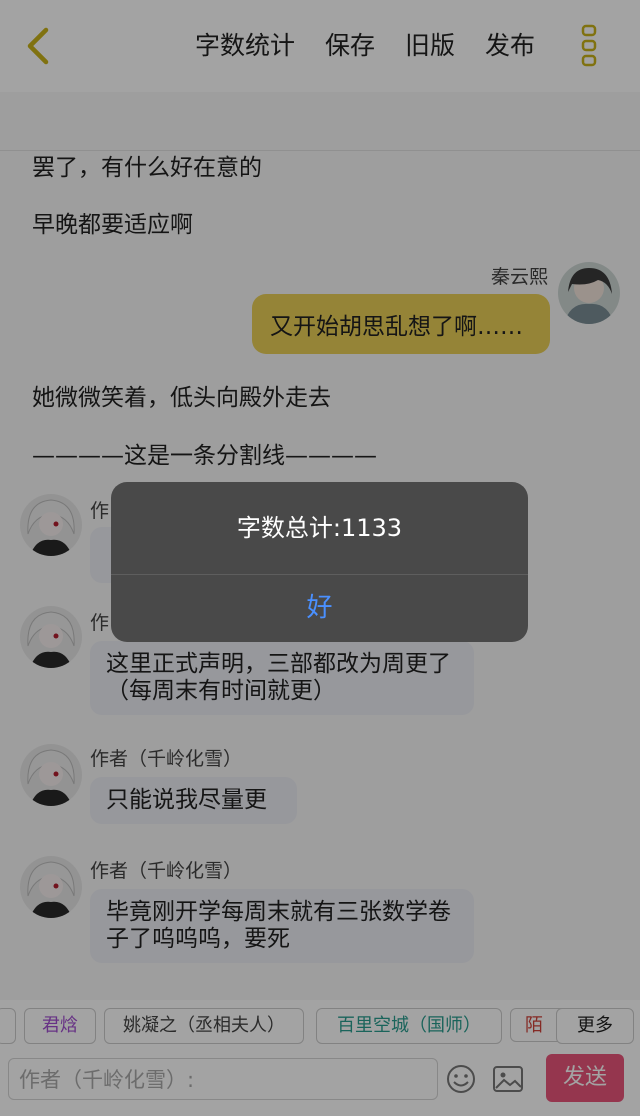  Describe the element at coordinates (319, 528) in the screenshot. I see `alert-message: 字数总计:1133` at that location.